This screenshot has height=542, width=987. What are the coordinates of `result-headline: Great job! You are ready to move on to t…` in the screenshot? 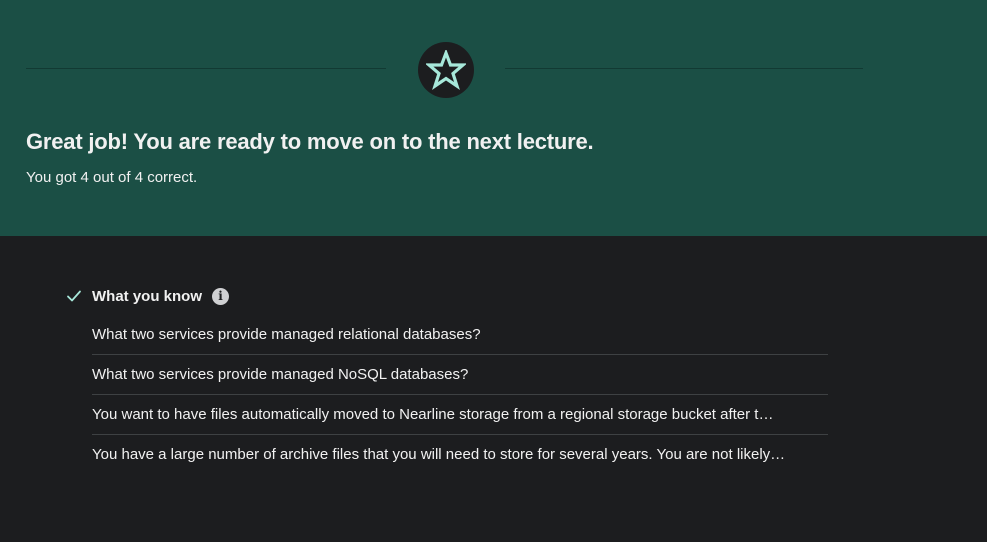 It's located at (310, 141).